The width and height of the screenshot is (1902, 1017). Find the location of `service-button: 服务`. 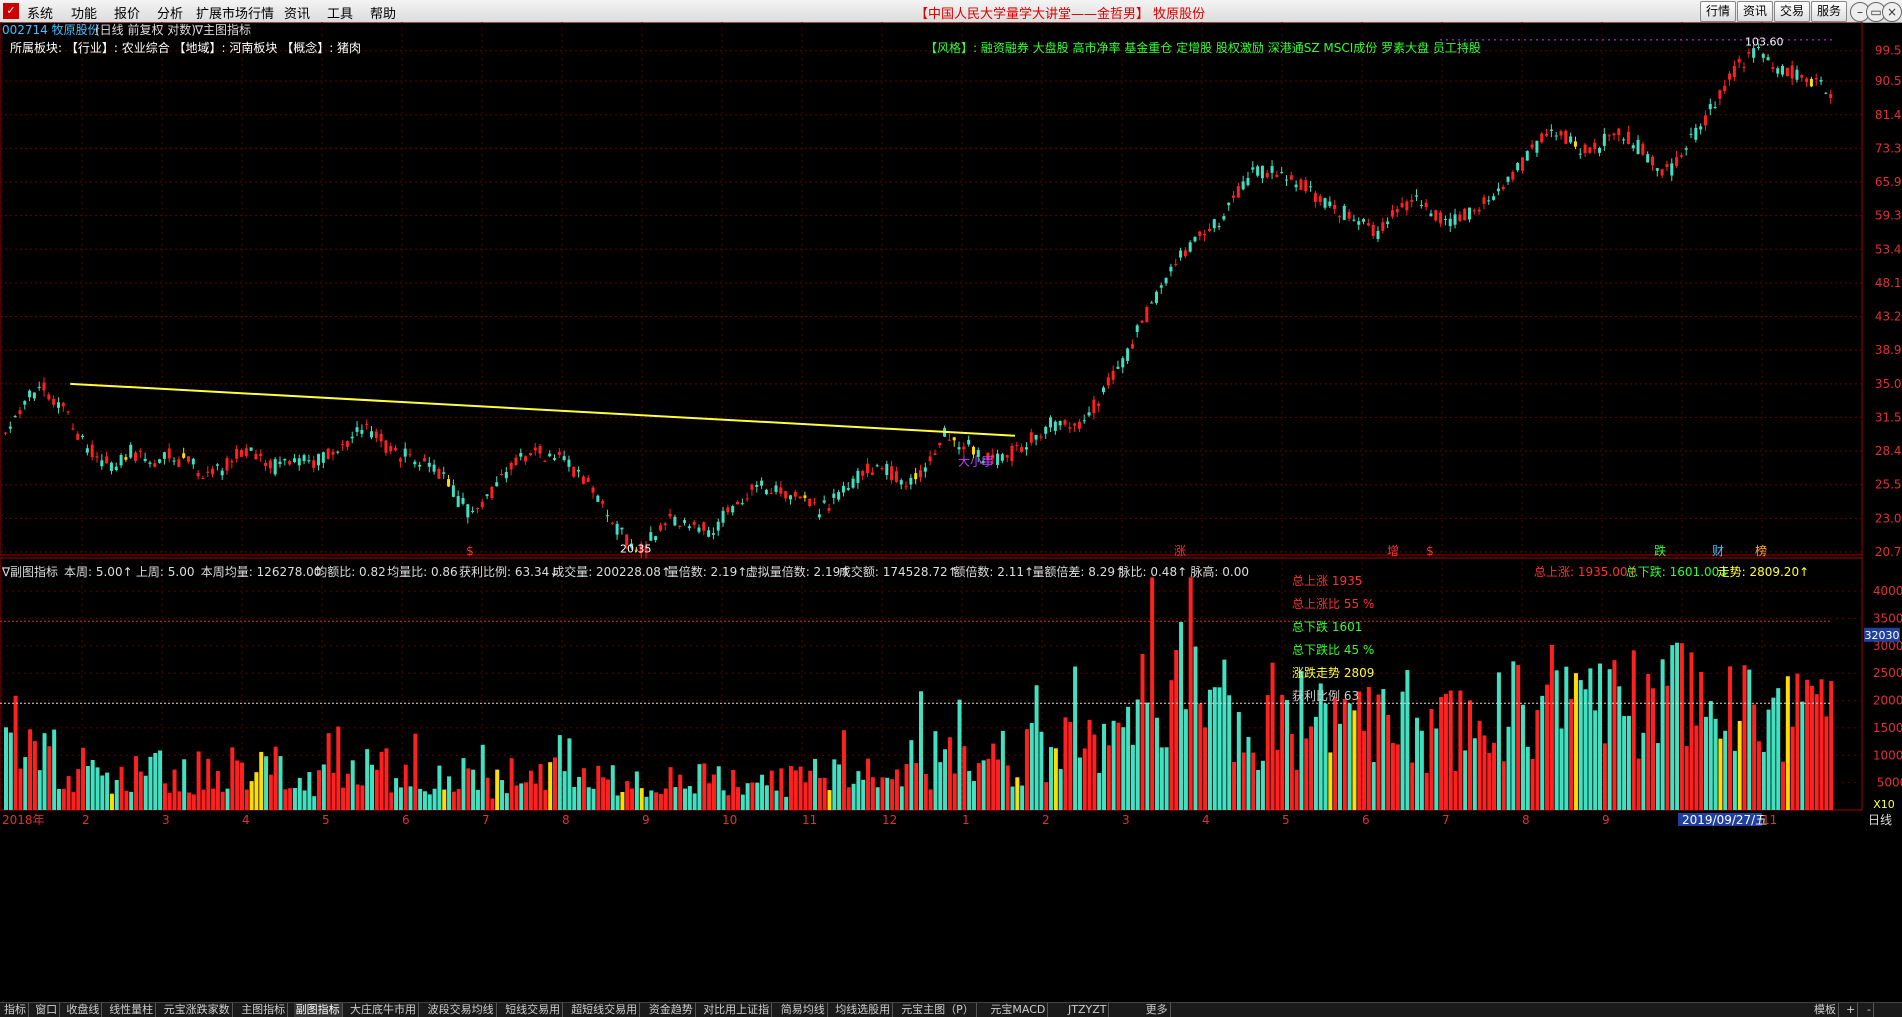

service-button: 服务 is located at coordinates (1829, 11).